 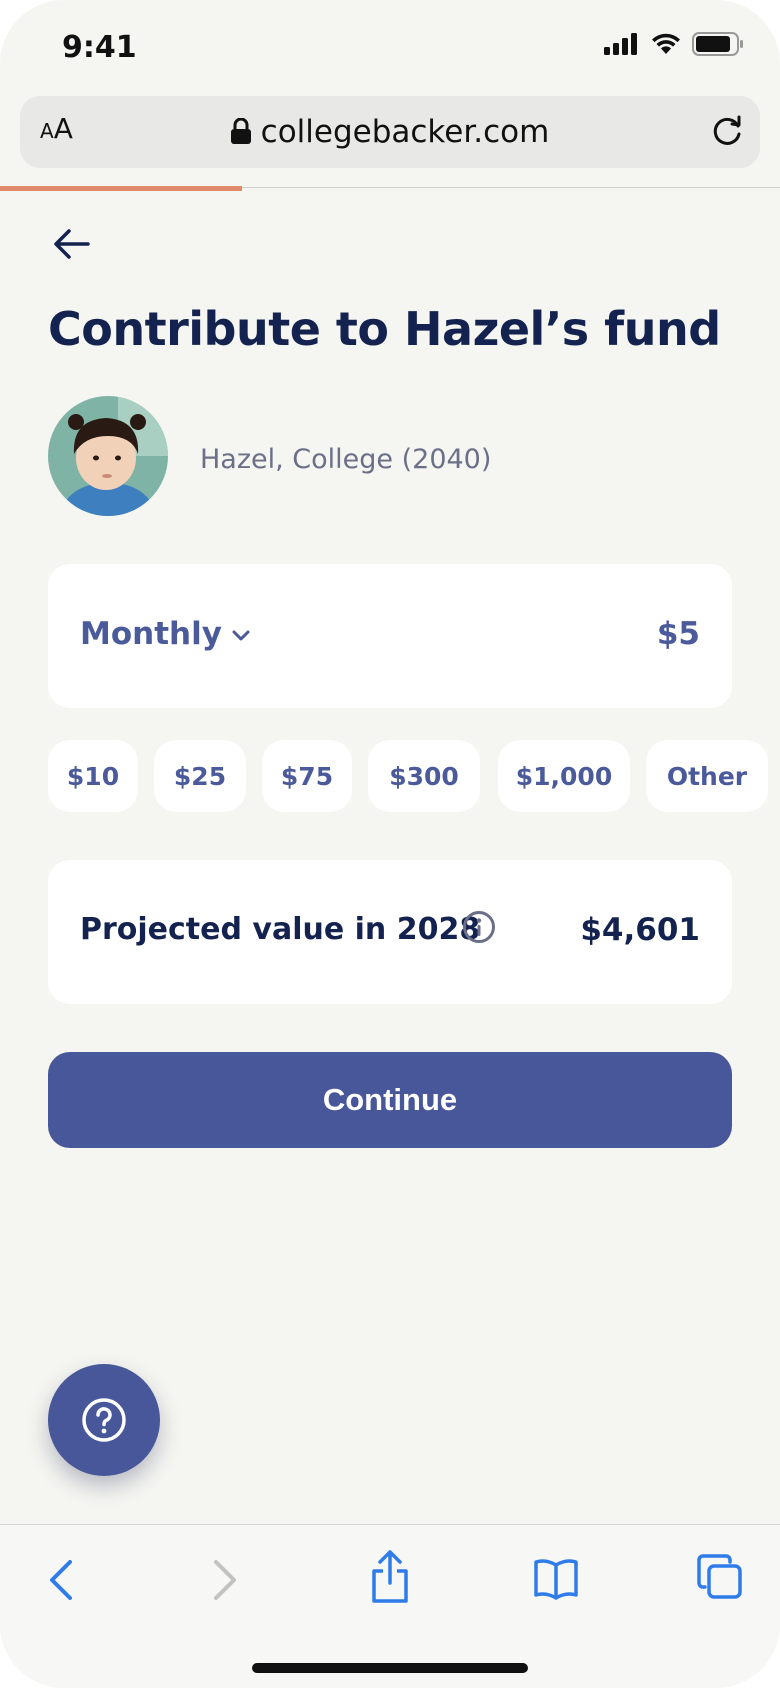 I want to click on help-button, so click(x=104, y=1420).